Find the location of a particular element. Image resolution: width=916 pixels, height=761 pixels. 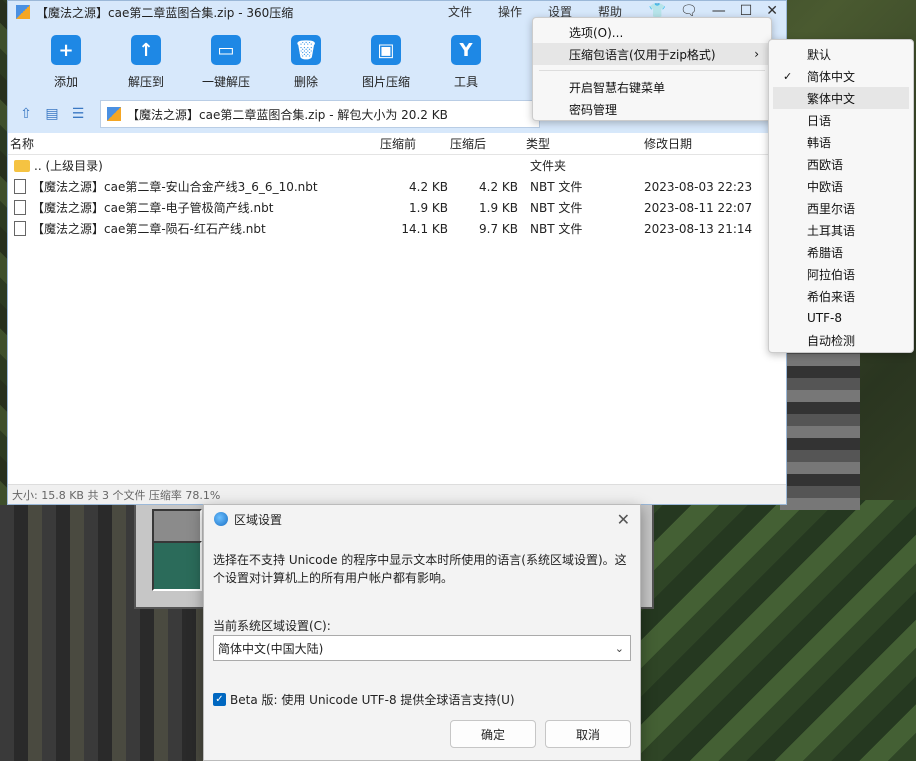

path-field: 【魔法之源】cae第二章蓝图合集.zip - 解包大小为 20.2 KB is located at coordinates (320, 114).